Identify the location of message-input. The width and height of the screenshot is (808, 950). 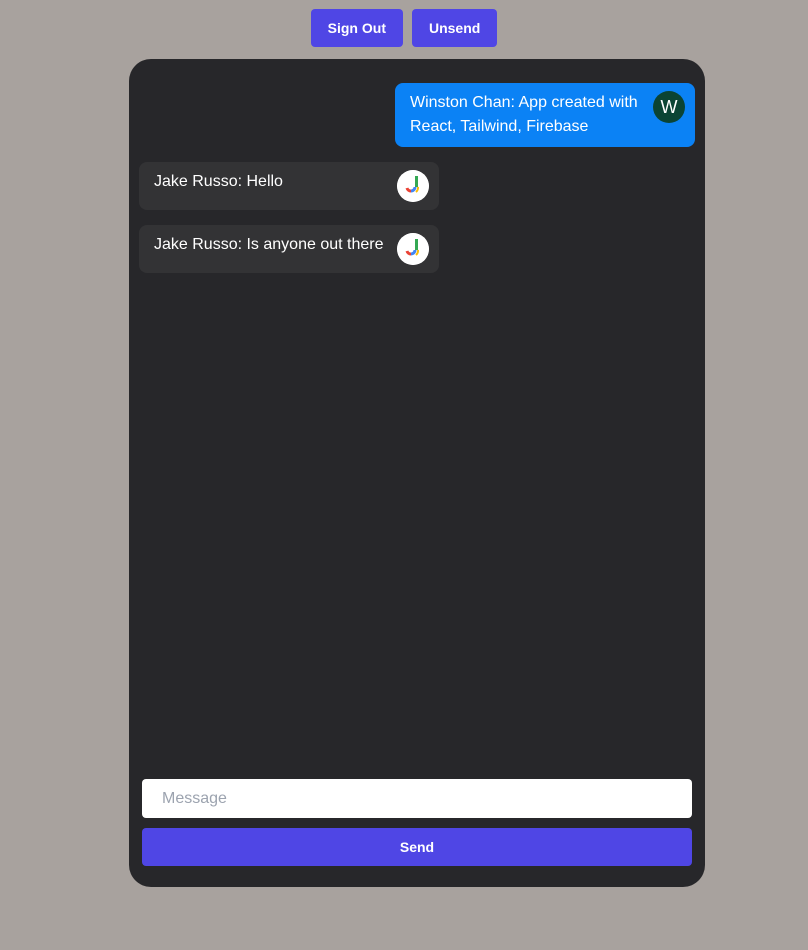
(417, 798).